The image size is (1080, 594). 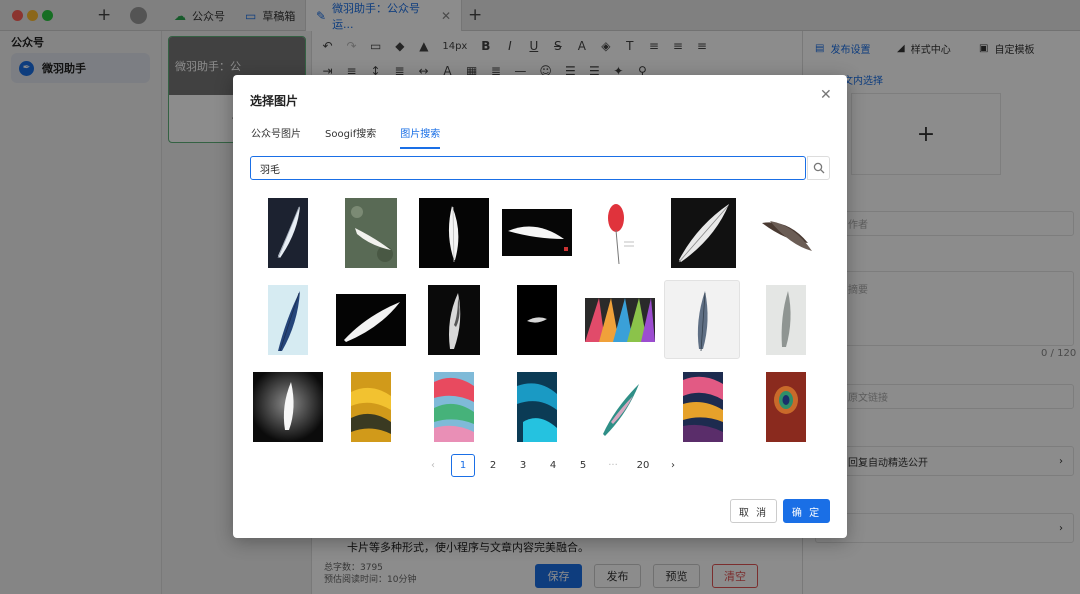 I want to click on page-3: 3, so click(x=523, y=465).